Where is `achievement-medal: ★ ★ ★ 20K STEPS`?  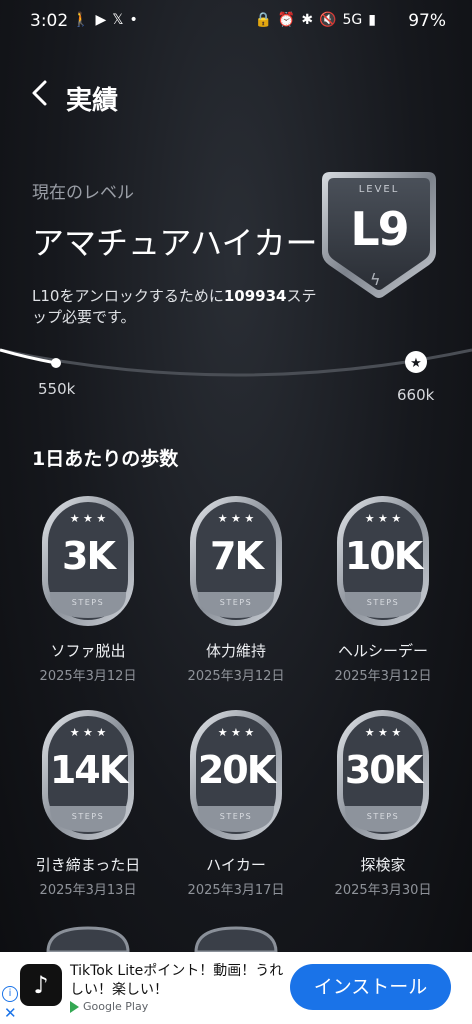 achievement-medal: ★ ★ ★ 20K STEPS is located at coordinates (236, 775).